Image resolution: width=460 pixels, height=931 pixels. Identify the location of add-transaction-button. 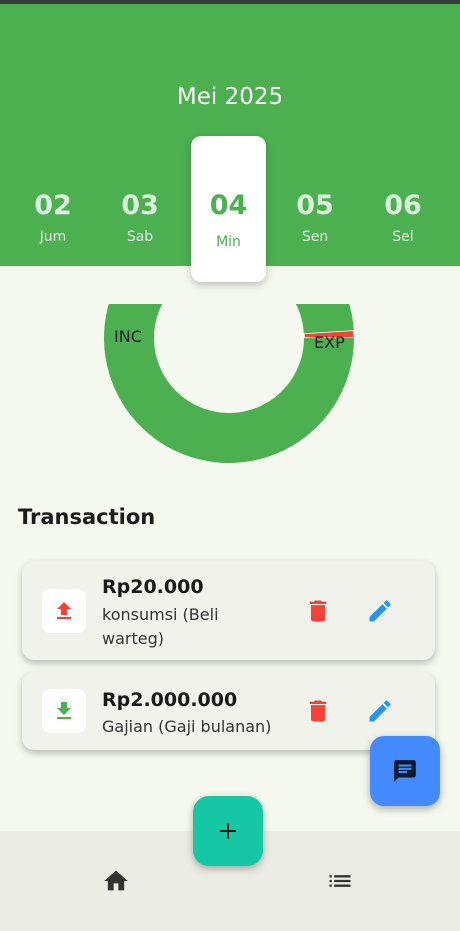
(228, 831).